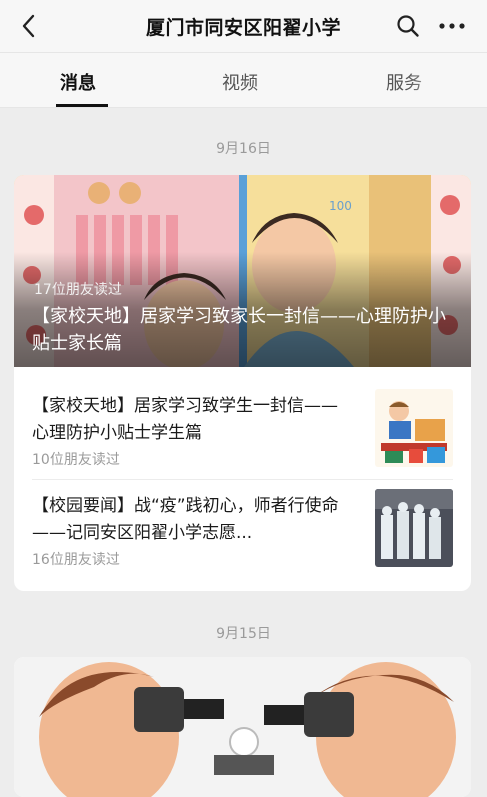  What do you see at coordinates (76, 460) in the screenshot?
I see `article-read-count: 10位朋友读过` at bounding box center [76, 460].